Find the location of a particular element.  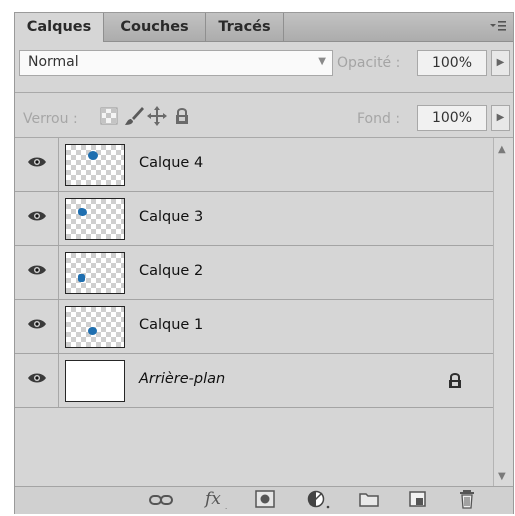

panel-menu-icon-glyph is located at coordinates (498, 26).